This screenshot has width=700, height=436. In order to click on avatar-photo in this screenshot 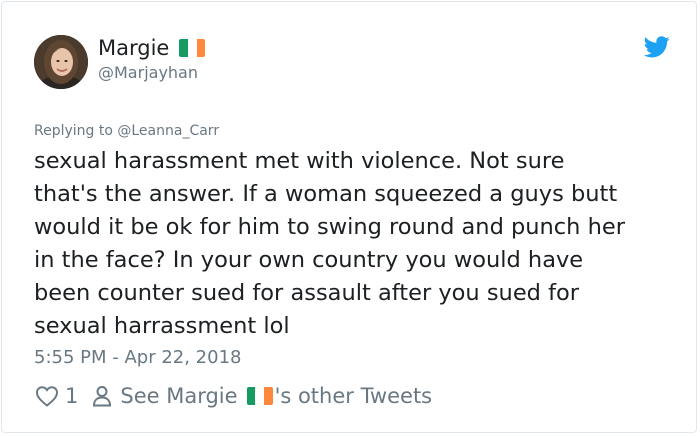, I will do `click(61, 62)`.